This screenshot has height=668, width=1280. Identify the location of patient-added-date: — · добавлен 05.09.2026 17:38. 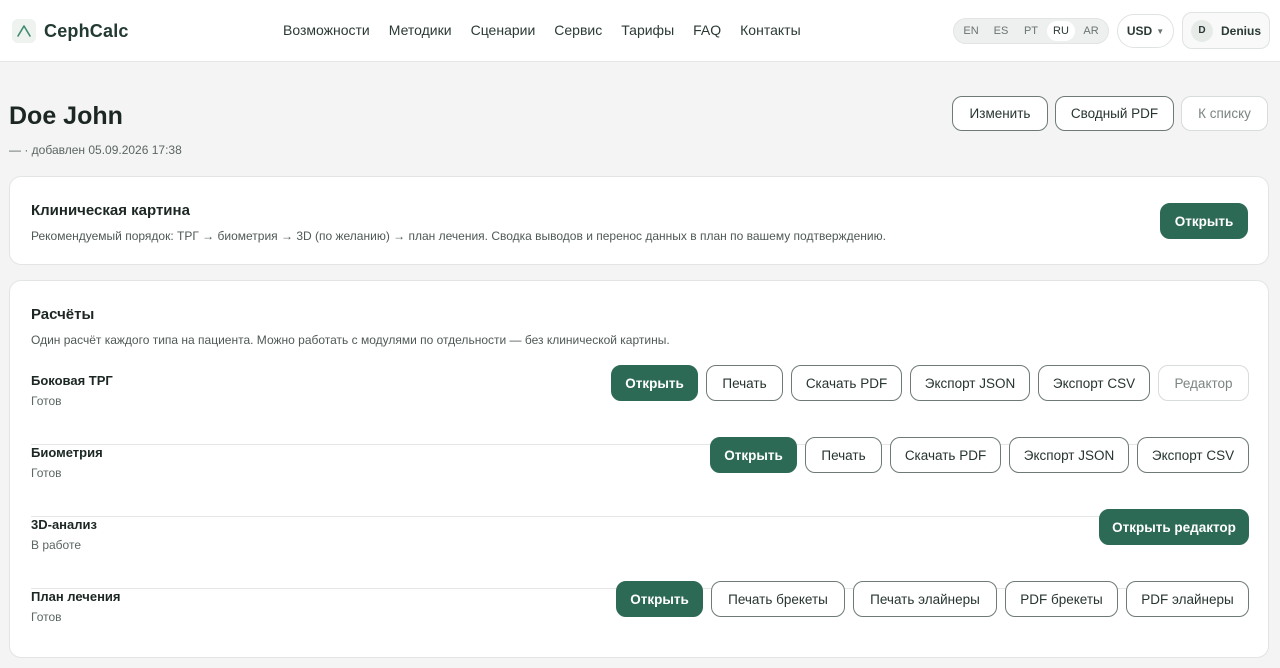
(95, 150).